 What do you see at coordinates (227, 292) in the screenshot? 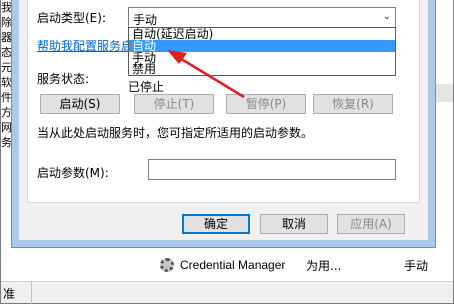
I see `services-tab-strip: 准` at bounding box center [227, 292].